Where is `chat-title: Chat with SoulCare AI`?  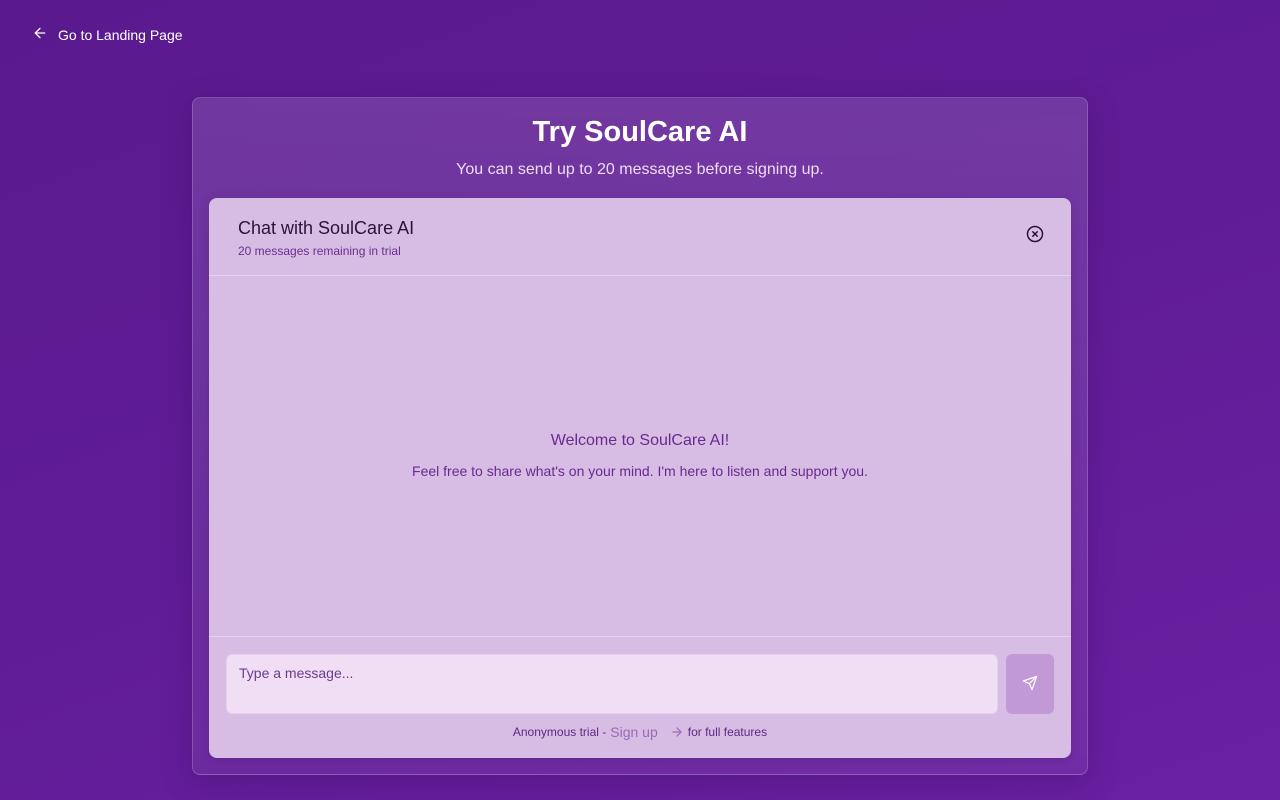
chat-title: Chat with SoulCare AI is located at coordinates (326, 228).